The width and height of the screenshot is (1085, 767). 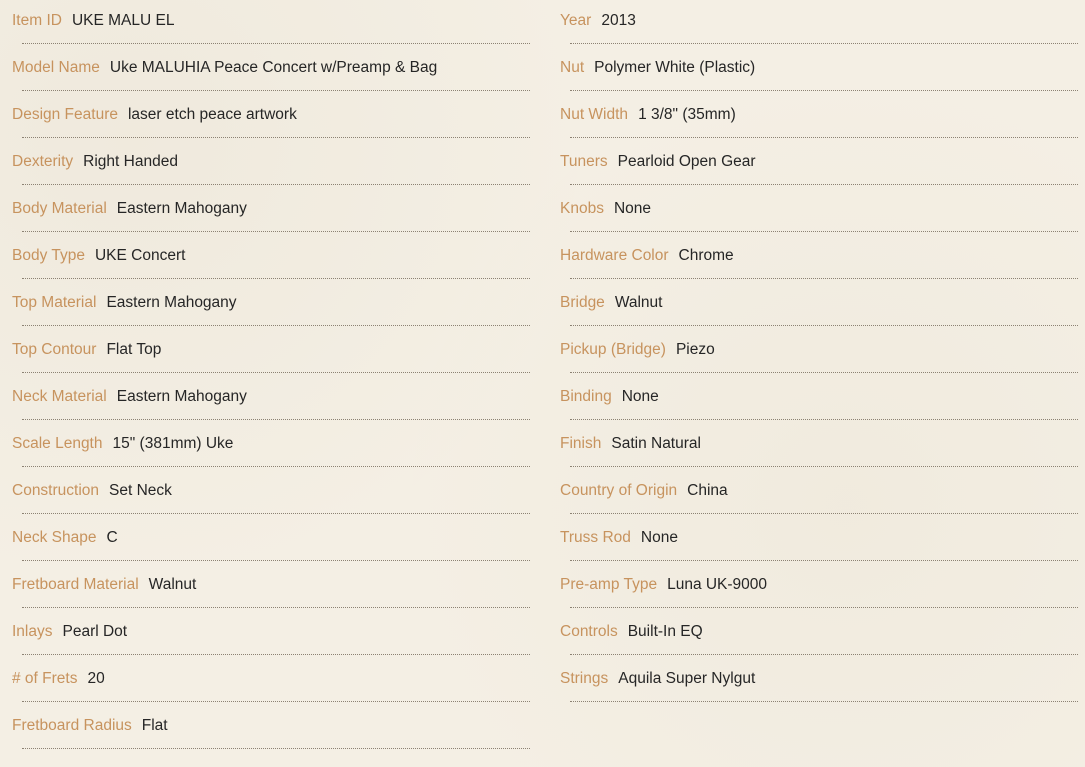 What do you see at coordinates (687, 114) in the screenshot?
I see `spec-value: 1 3/8" (35mm)` at bounding box center [687, 114].